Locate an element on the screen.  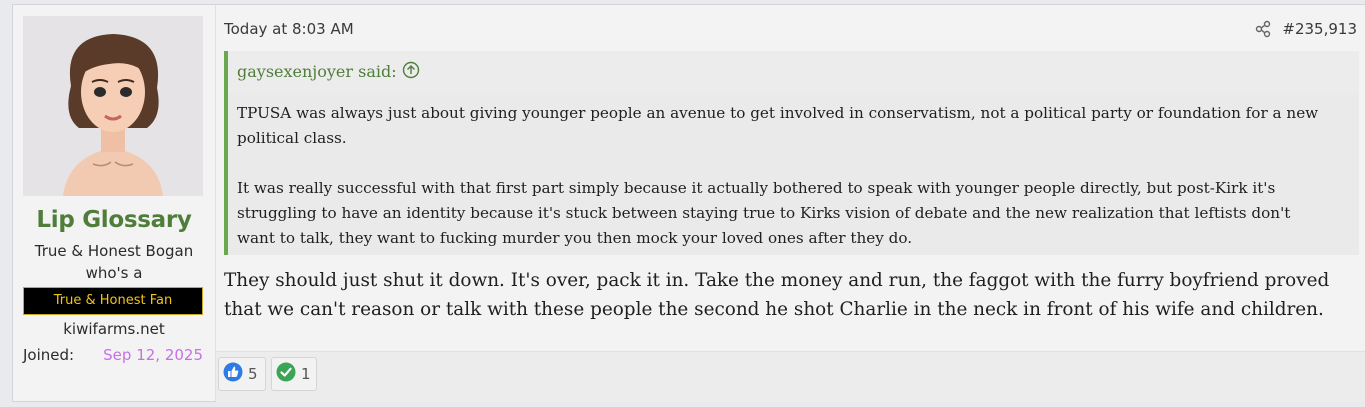
post-date: Today at 8:03 AM is located at coordinates (289, 29).